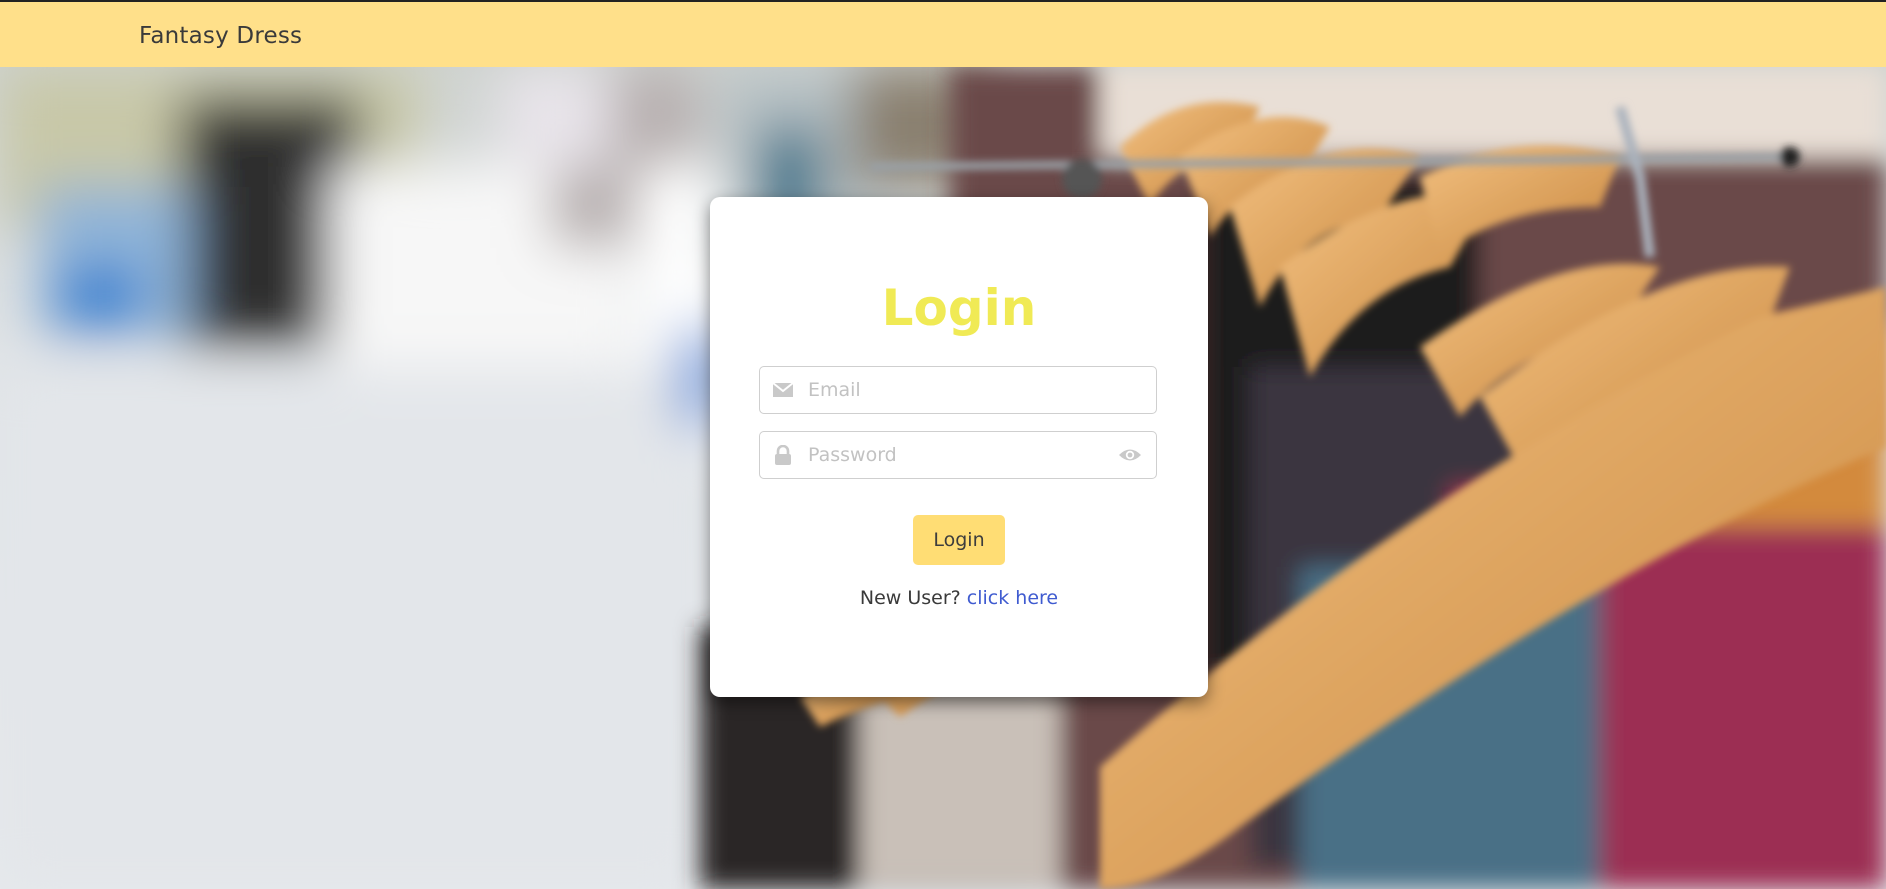 This screenshot has width=1886, height=889. Describe the element at coordinates (910, 598) in the screenshot. I see `signup-prompt-text: New User?` at that location.